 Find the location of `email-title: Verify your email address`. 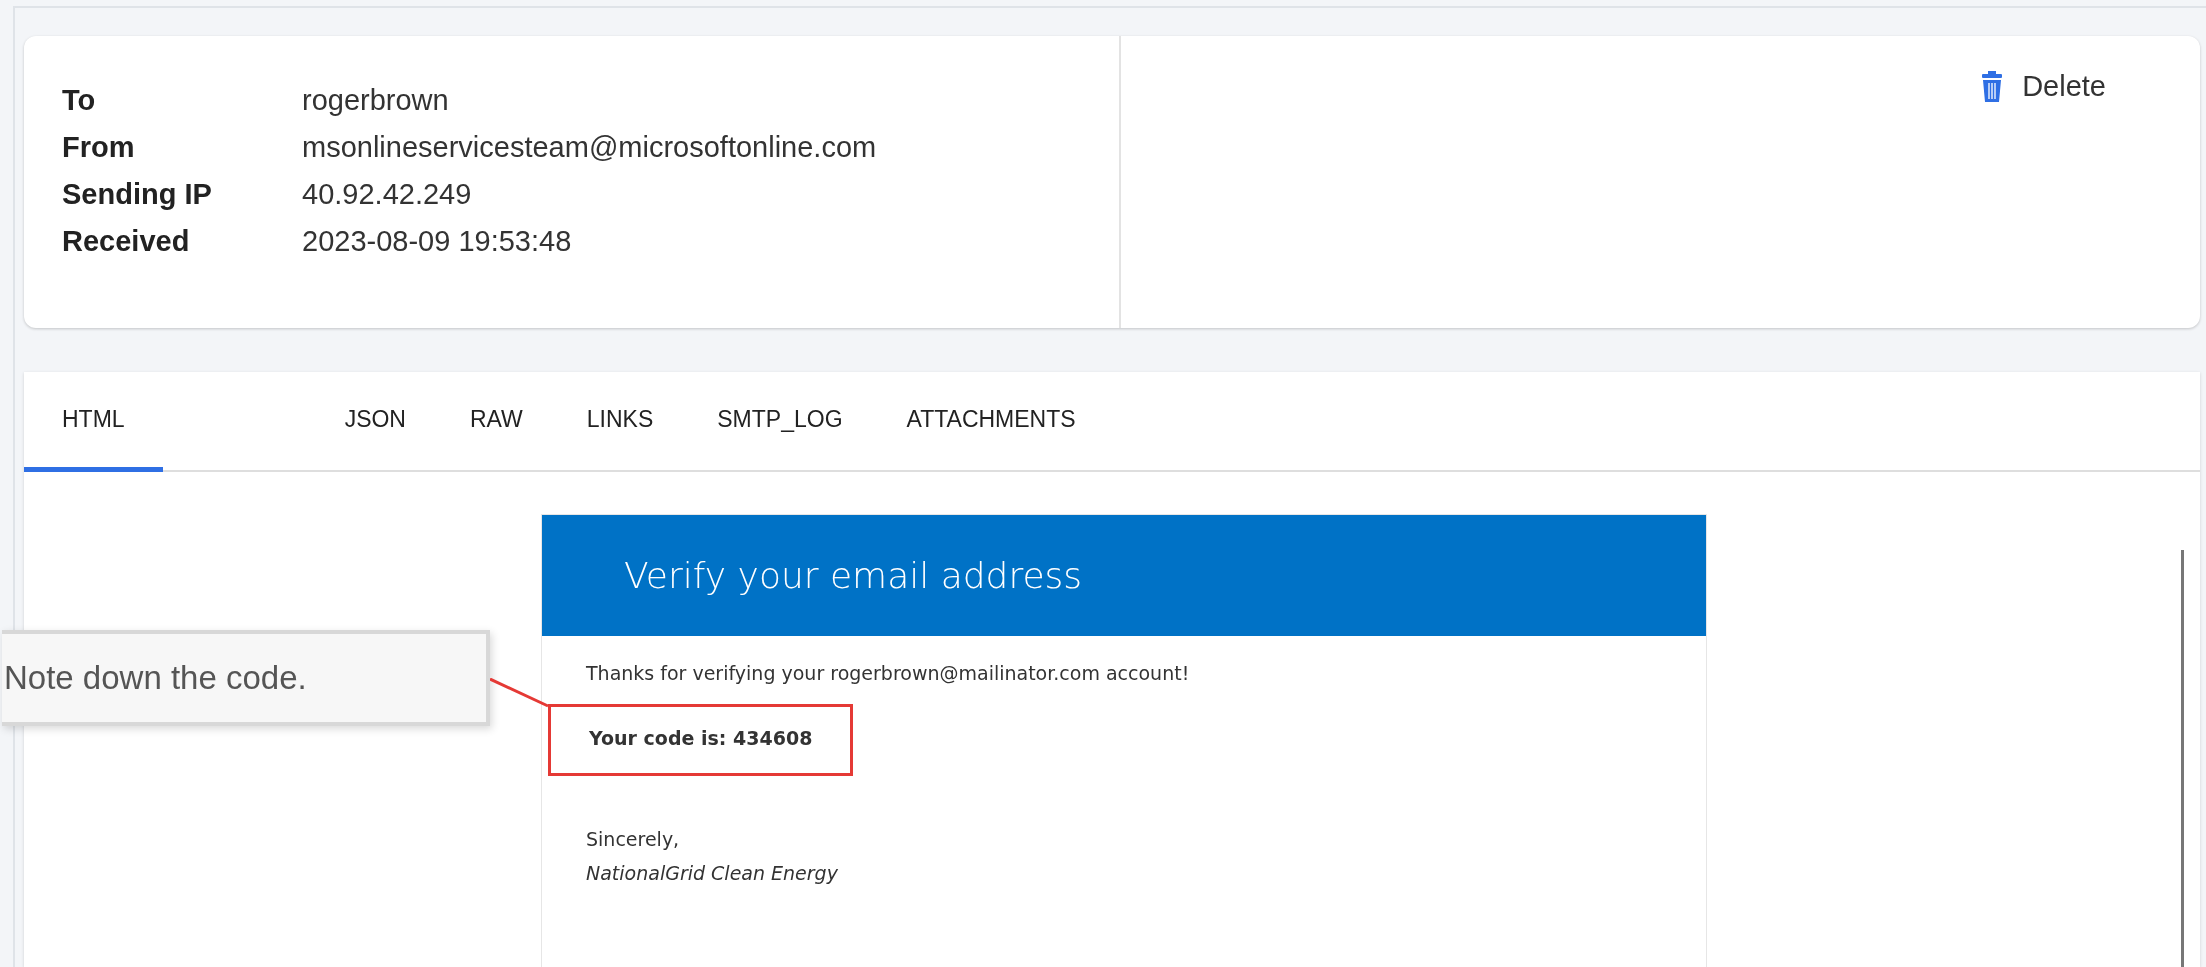

email-title: Verify your email address is located at coordinates (853, 575).